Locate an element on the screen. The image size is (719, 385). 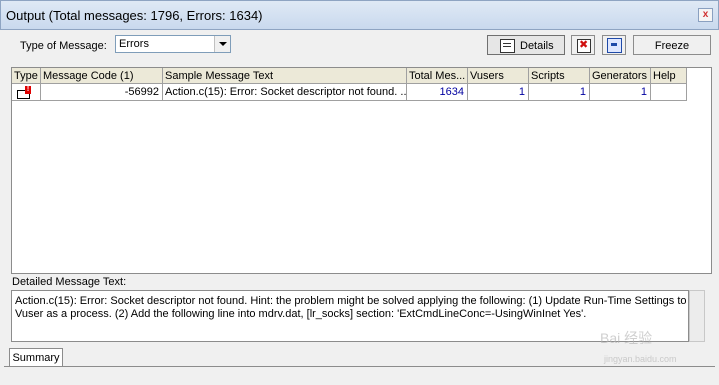
error-message-icon: ! is located at coordinates (24, 92).